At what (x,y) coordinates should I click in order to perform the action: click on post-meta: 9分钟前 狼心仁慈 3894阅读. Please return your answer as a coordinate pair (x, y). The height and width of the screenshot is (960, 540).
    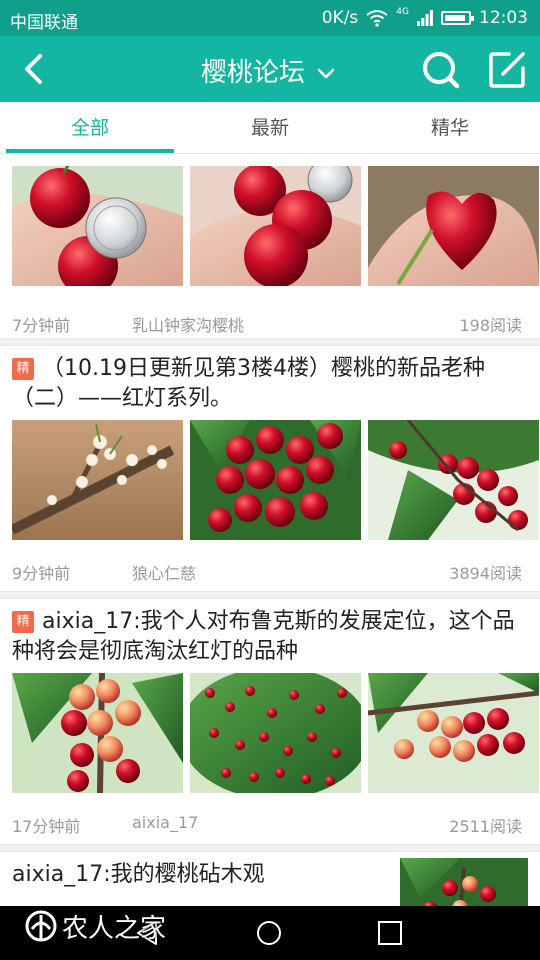
    Looking at the image, I should click on (267, 572).